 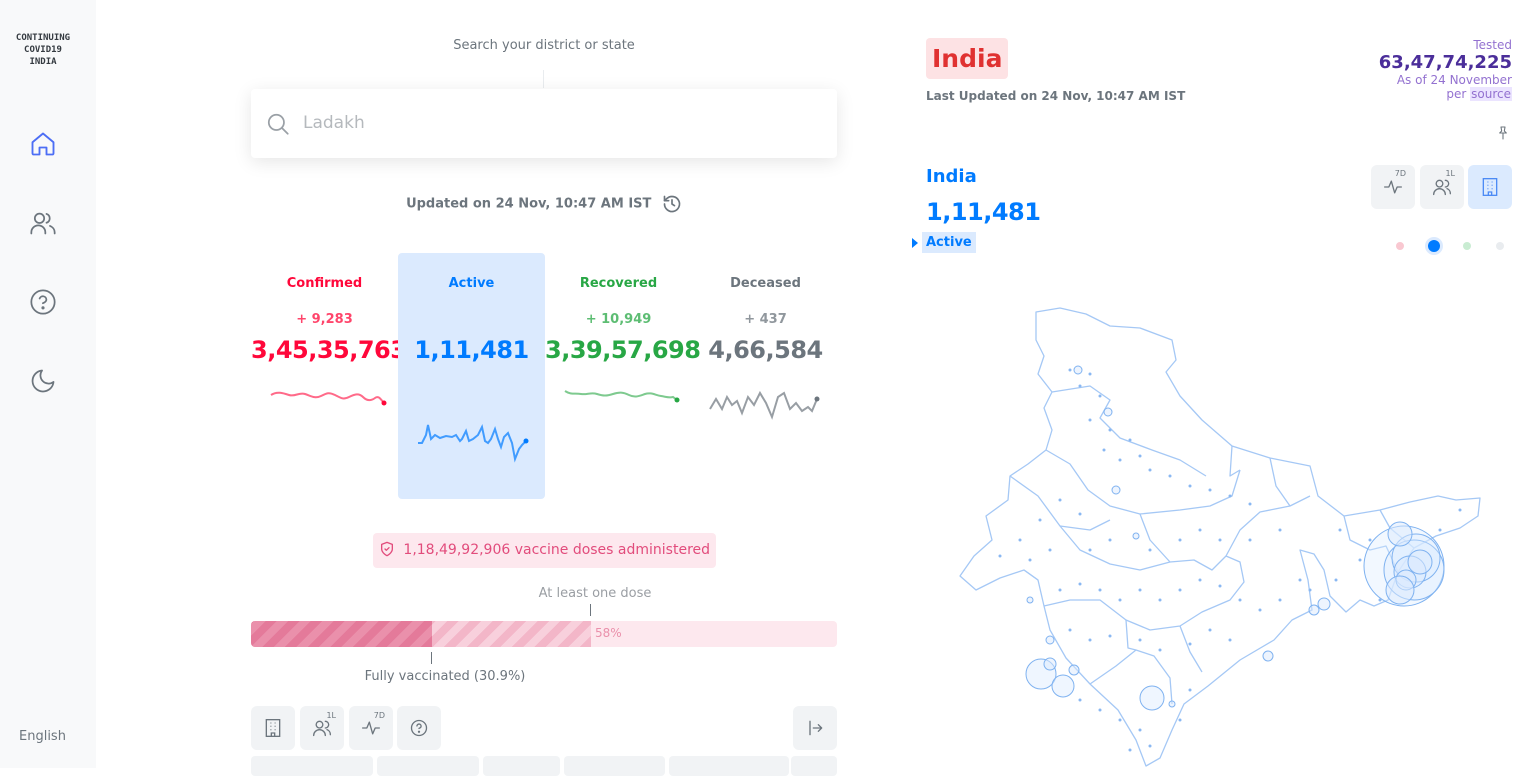 What do you see at coordinates (765, 283) in the screenshot?
I see `level-label: Deceased` at bounding box center [765, 283].